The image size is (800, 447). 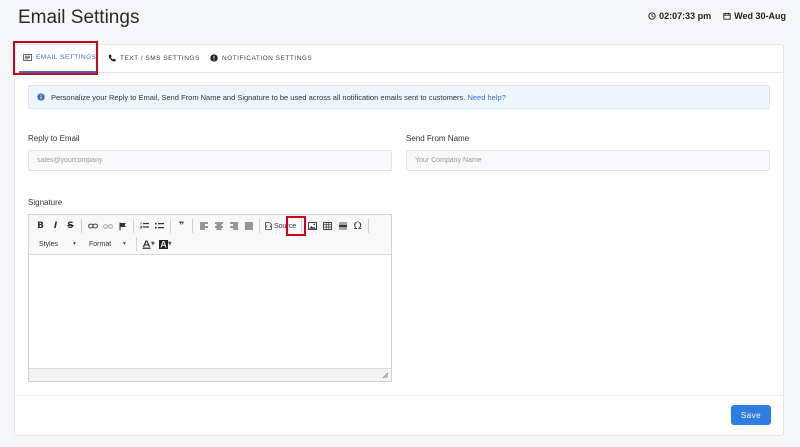 I want to click on align-left-button, so click(x=203, y=226).